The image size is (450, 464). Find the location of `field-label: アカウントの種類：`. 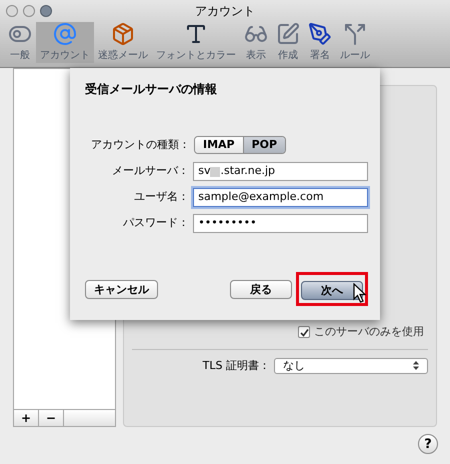

field-label: アカウントの種類： is located at coordinates (140, 144).